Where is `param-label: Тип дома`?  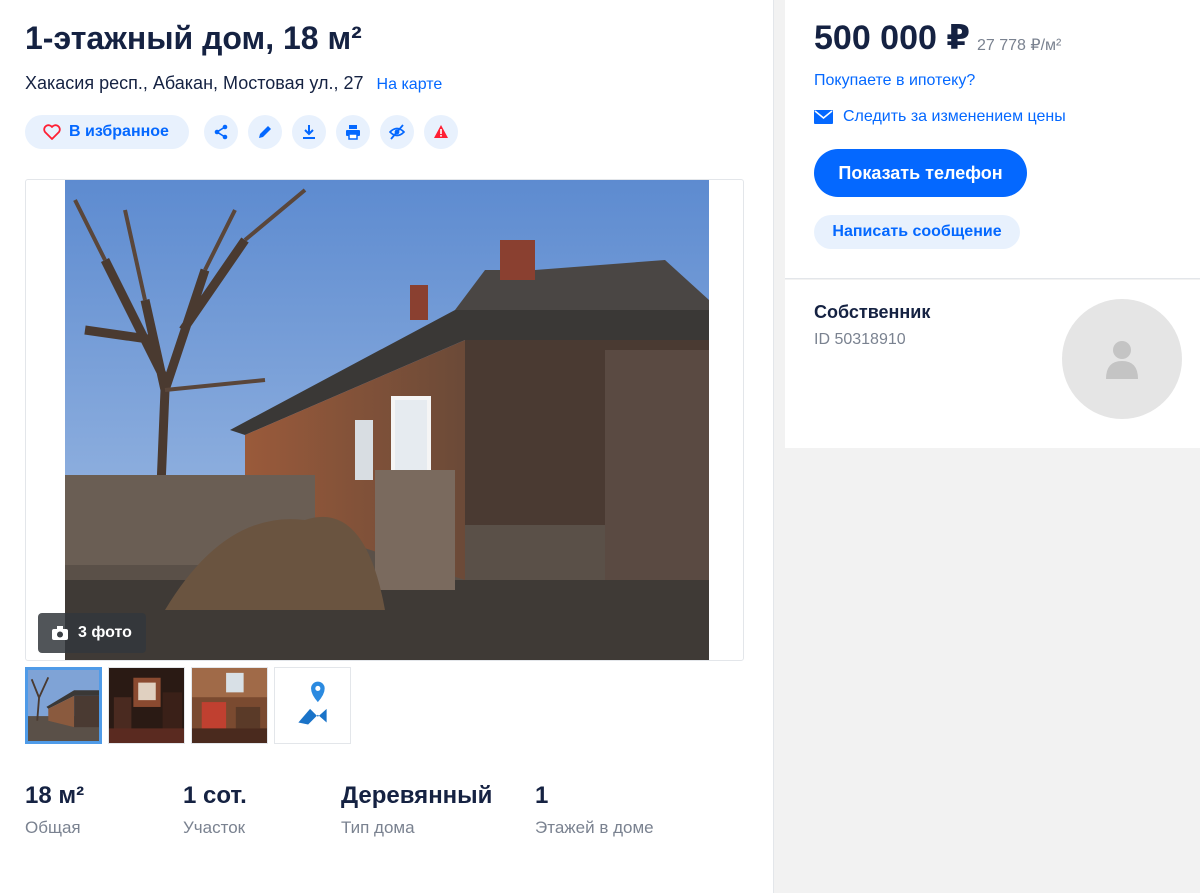 param-label: Тип дома is located at coordinates (378, 827).